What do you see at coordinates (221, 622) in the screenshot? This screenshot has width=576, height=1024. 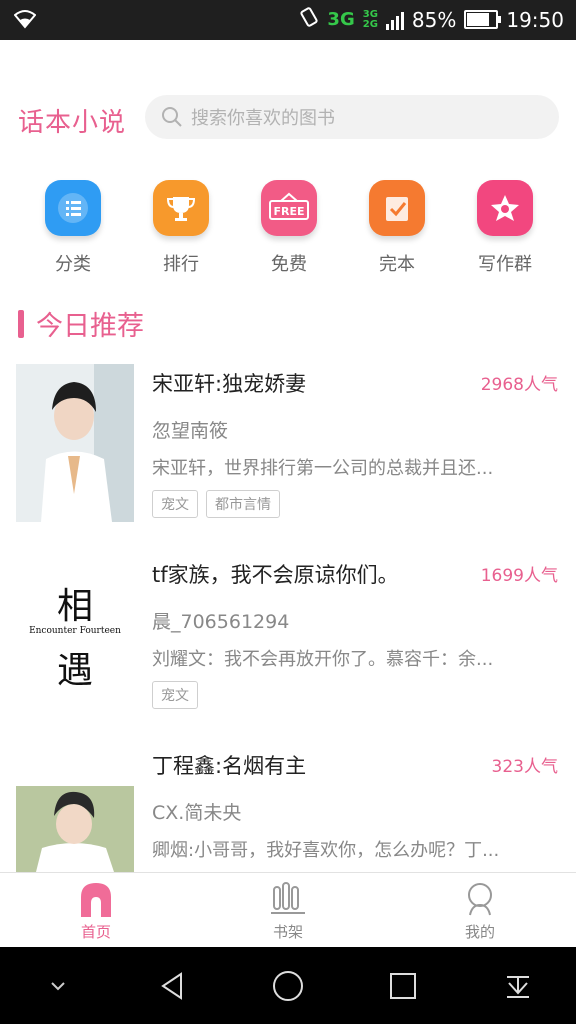 I see `book-author: 晨_706561294` at bounding box center [221, 622].